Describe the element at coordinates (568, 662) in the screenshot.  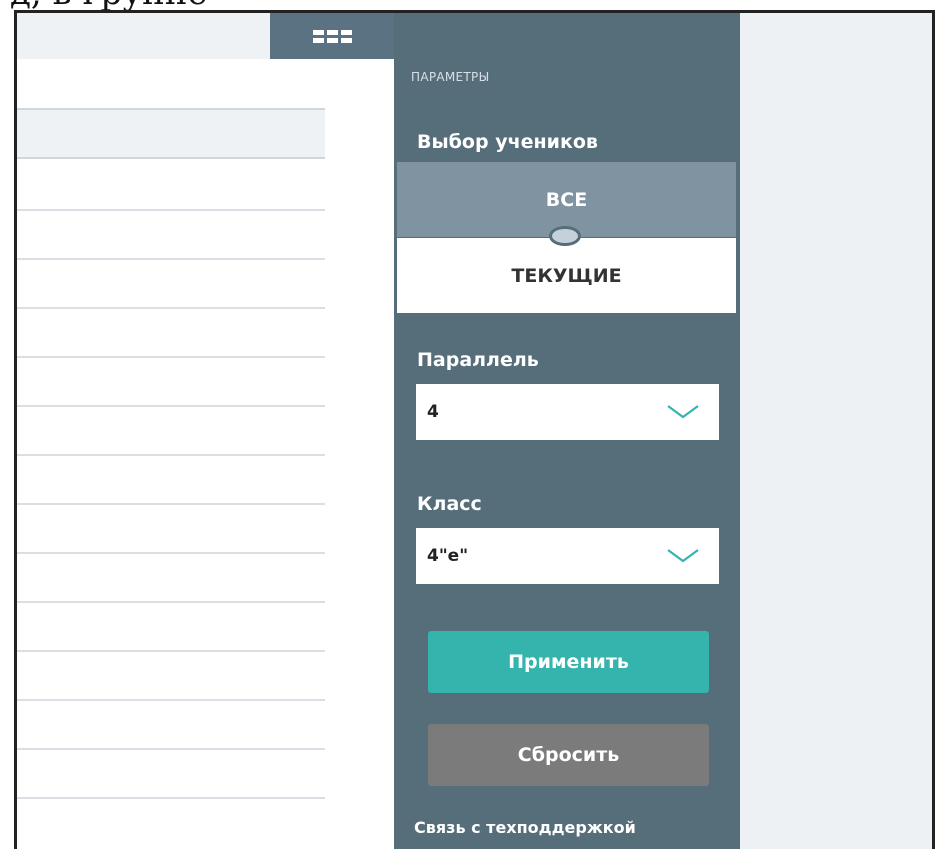
I see `apply-button: Применить` at that location.